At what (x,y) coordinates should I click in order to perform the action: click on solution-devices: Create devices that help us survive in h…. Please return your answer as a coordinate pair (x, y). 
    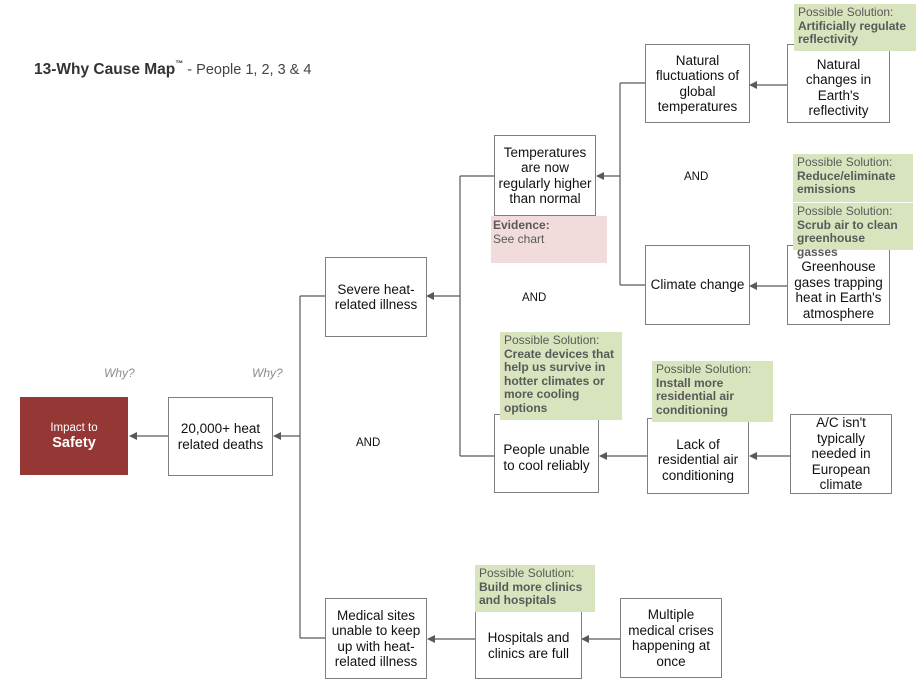
    Looking at the image, I should click on (559, 380).